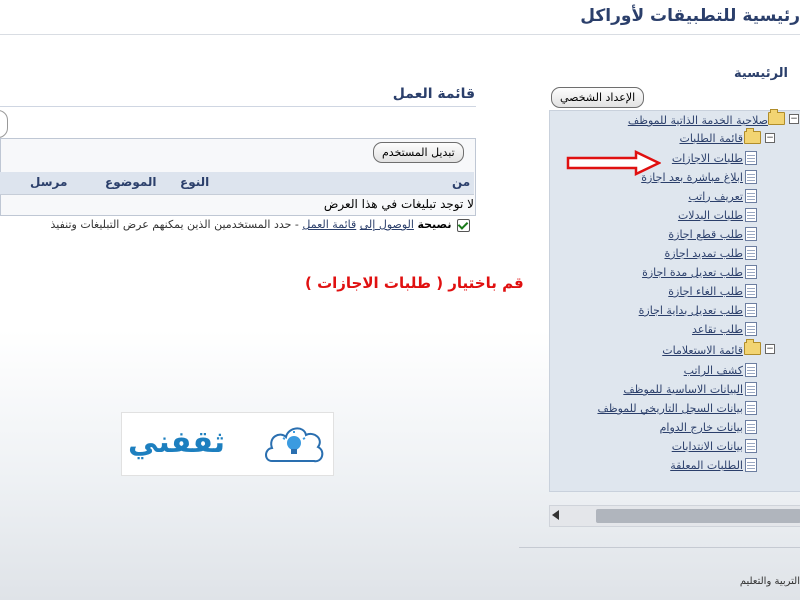 The image size is (800, 600). What do you see at coordinates (690, 16) in the screenshot?
I see `app-title: رئيسية للتطبيقات لأوراكل` at bounding box center [690, 16].